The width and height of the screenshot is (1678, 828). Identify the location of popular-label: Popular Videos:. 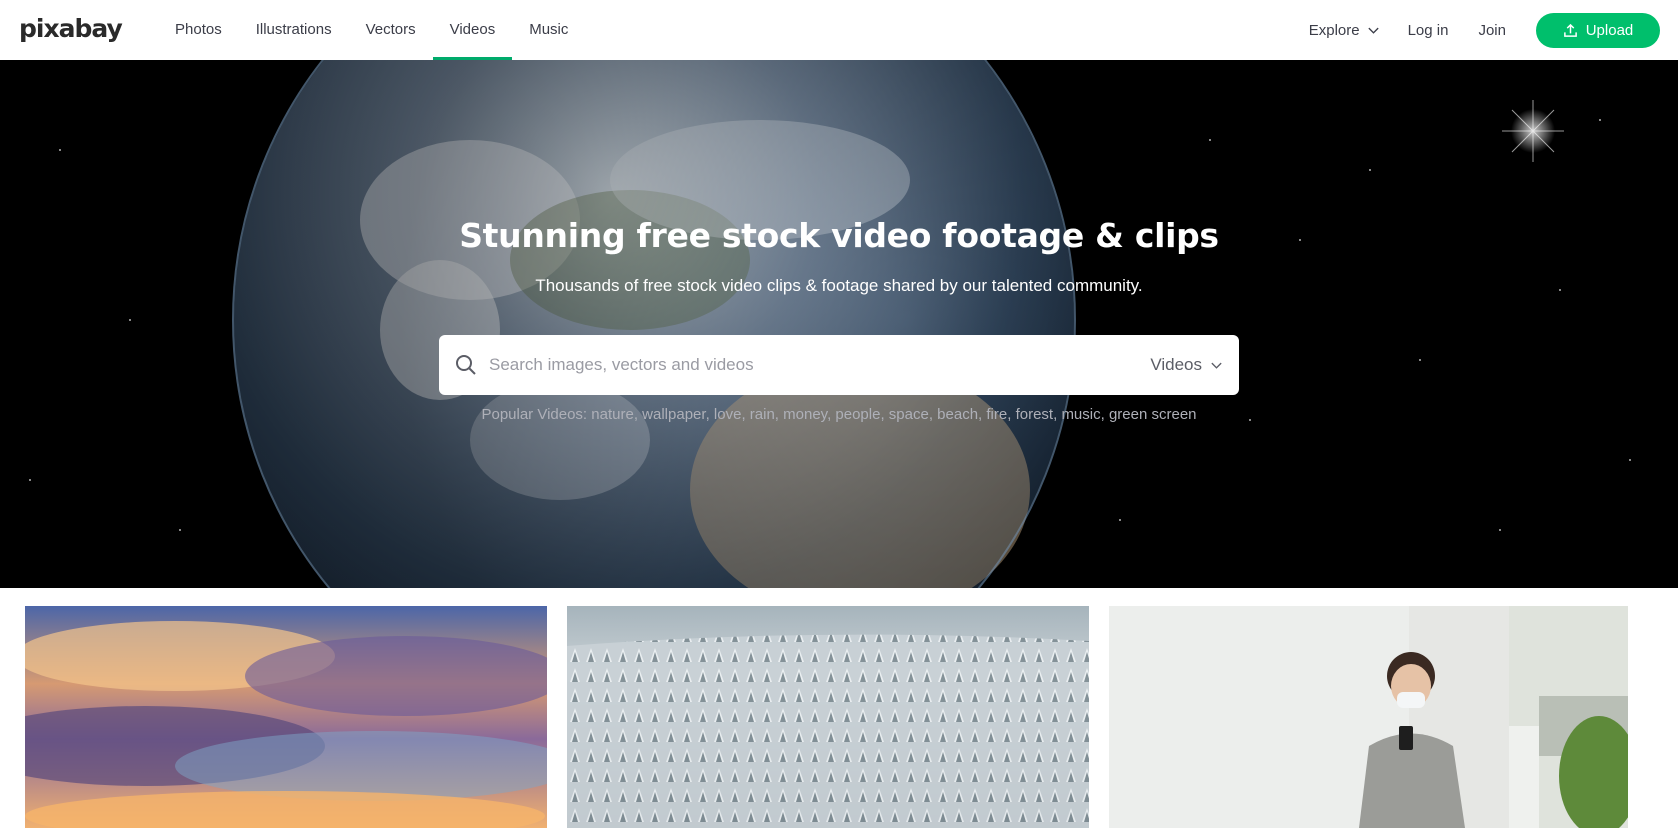
(534, 414).